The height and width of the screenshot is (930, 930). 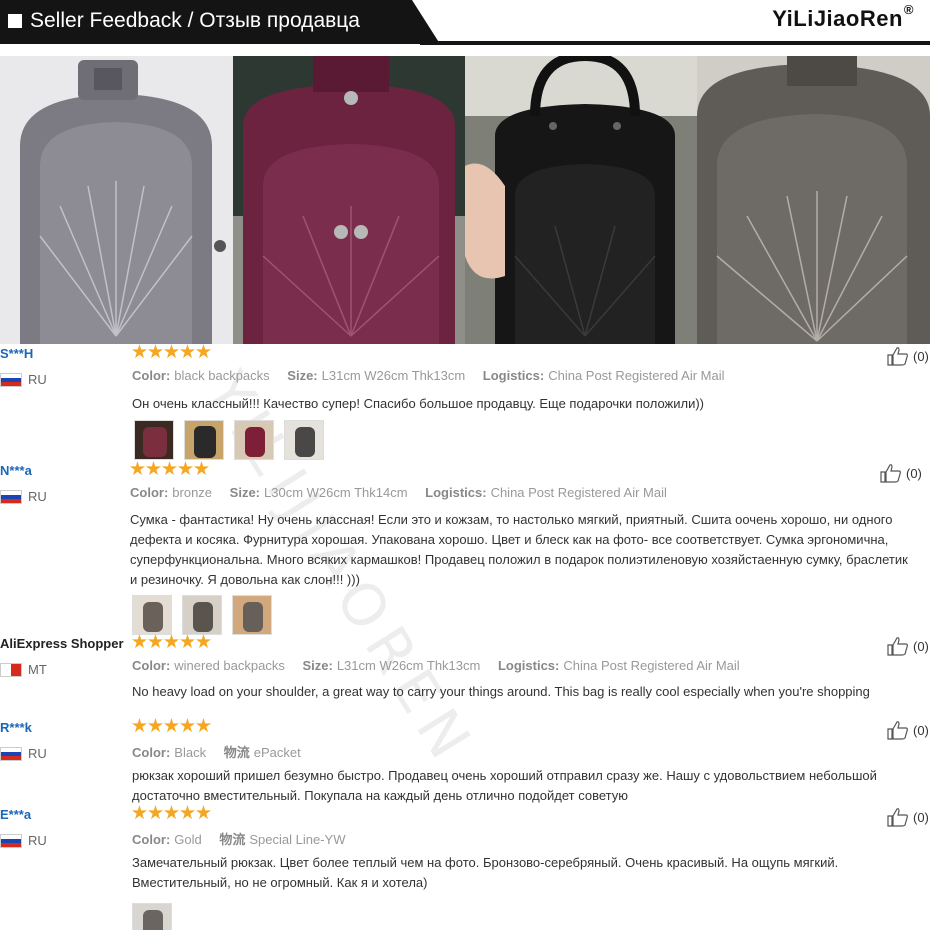 I want to click on header-title: Seller Feedback / Отзыв продавца, so click(x=184, y=21).